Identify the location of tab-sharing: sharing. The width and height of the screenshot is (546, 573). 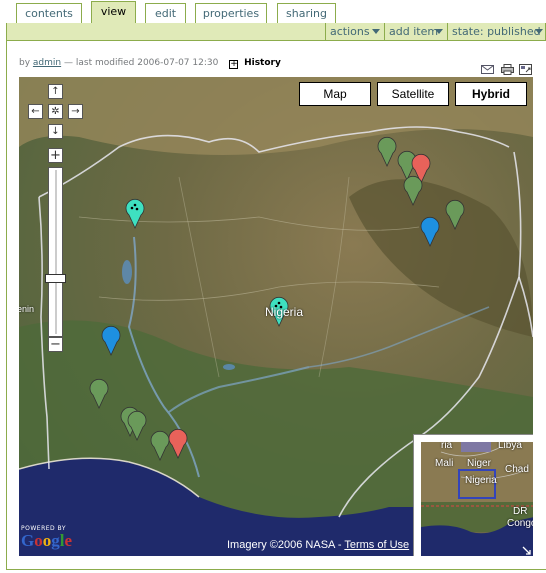
(306, 13).